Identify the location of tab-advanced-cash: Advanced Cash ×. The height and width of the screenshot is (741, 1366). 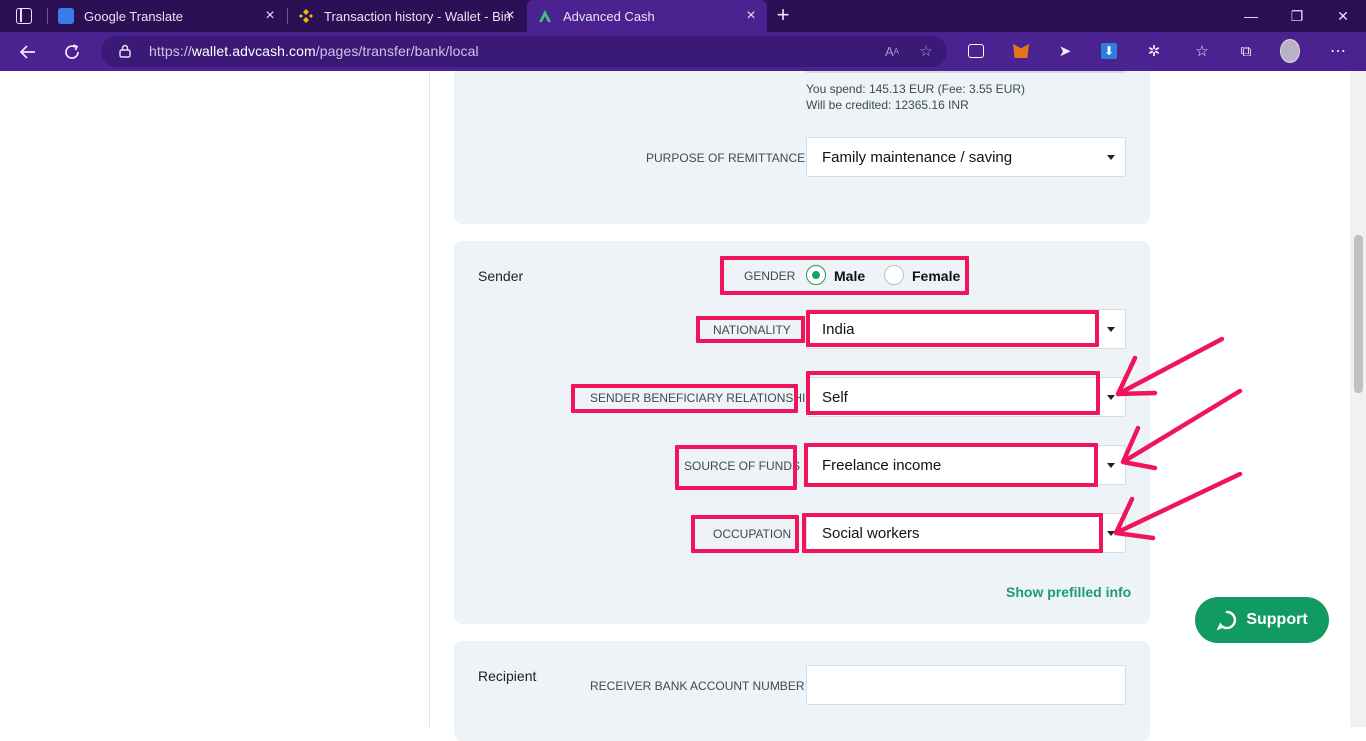
(647, 16).